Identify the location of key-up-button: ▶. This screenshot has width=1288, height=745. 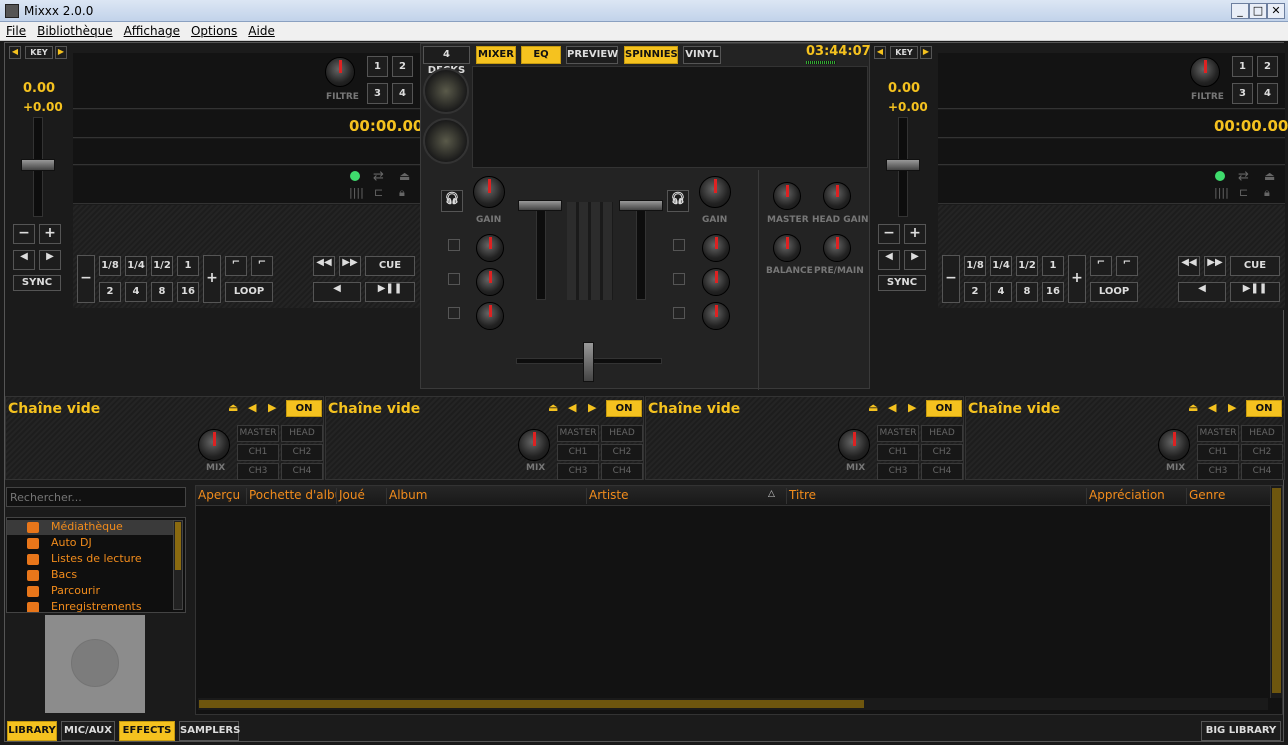
(926, 52).